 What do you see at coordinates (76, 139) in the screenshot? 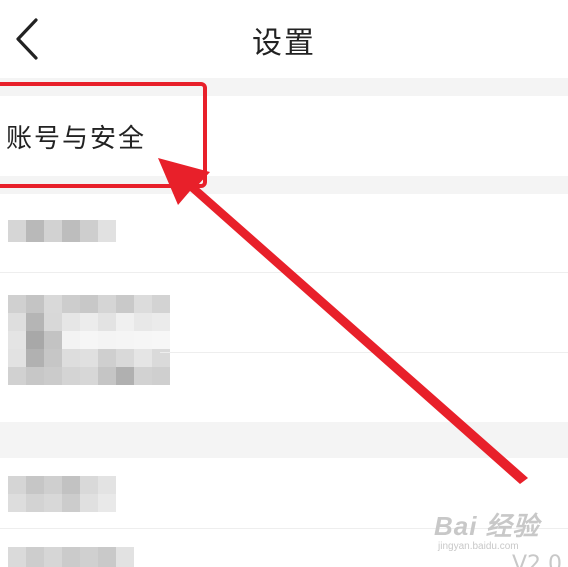
I see `settings-item-label: 账号与安全` at bounding box center [76, 139].